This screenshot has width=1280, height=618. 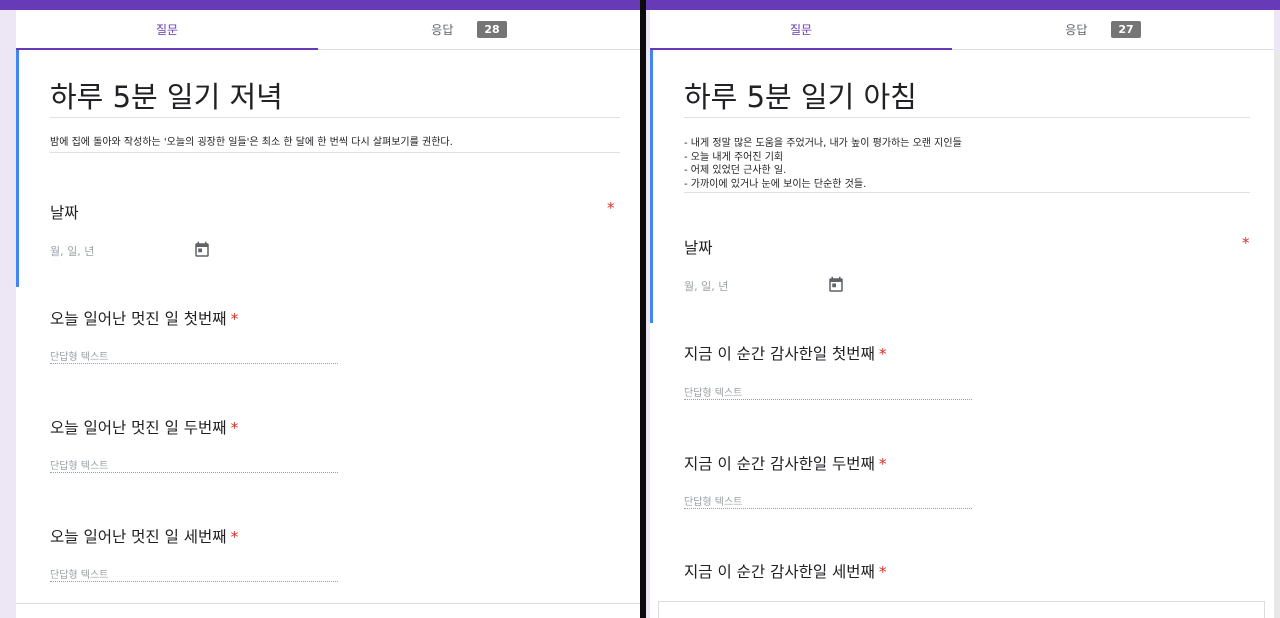 I want to click on next-question-card, so click(x=961, y=609).